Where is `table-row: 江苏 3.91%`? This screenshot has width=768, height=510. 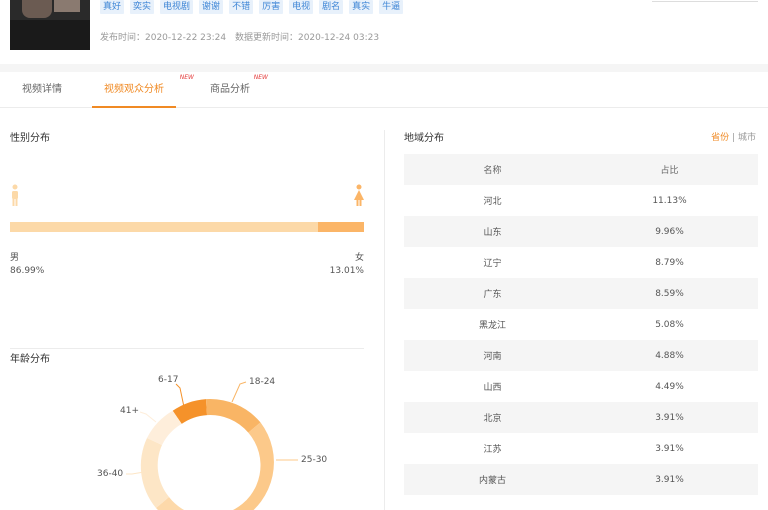
table-row: 江苏 3.91% is located at coordinates (581, 448).